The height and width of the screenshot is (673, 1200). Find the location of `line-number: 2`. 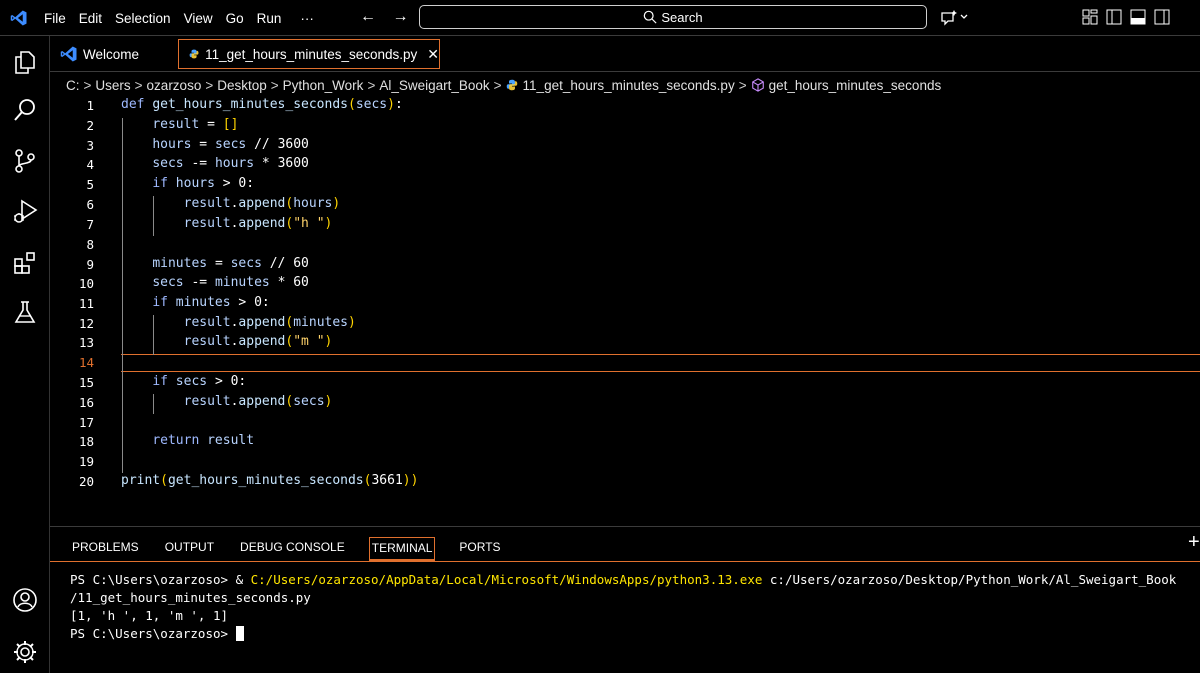

line-number: 2 is located at coordinates (90, 125).